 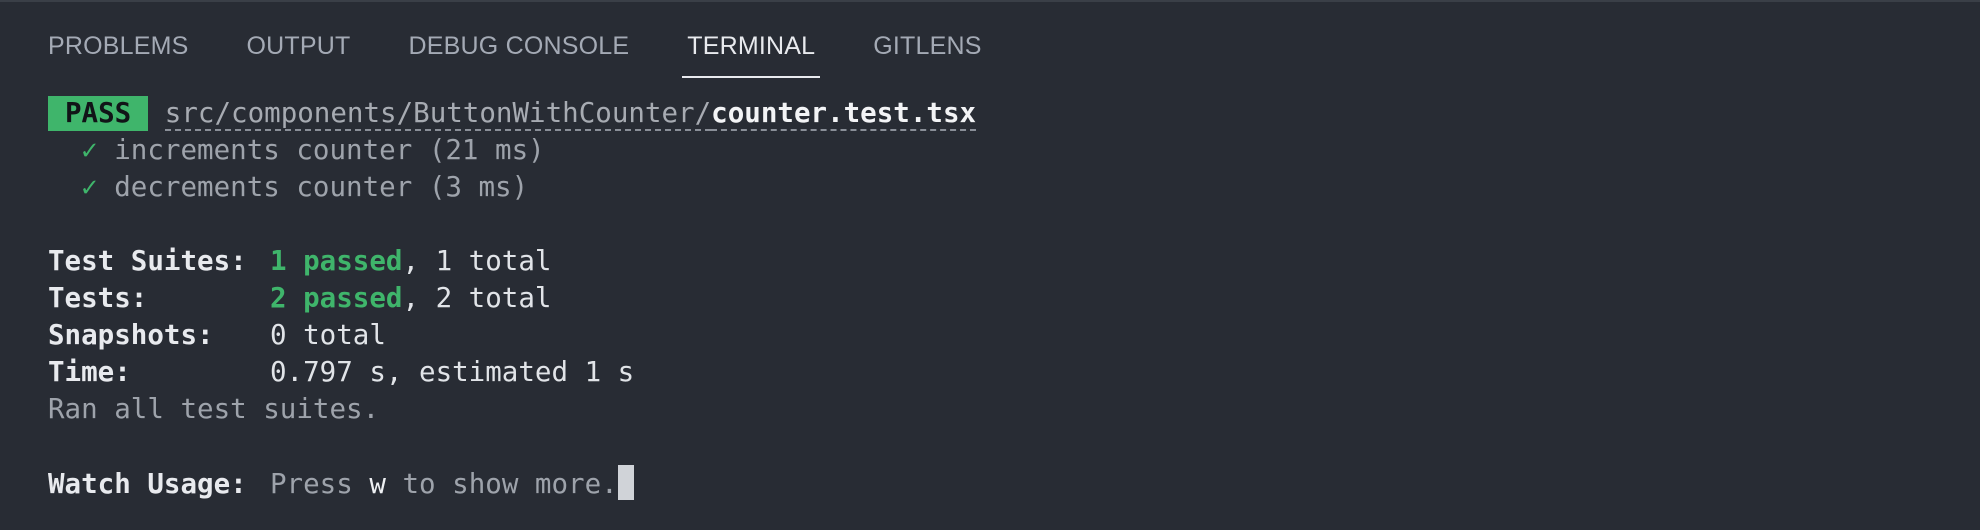 What do you see at coordinates (98, 113) in the screenshot?
I see `pass-badge: PASS` at bounding box center [98, 113].